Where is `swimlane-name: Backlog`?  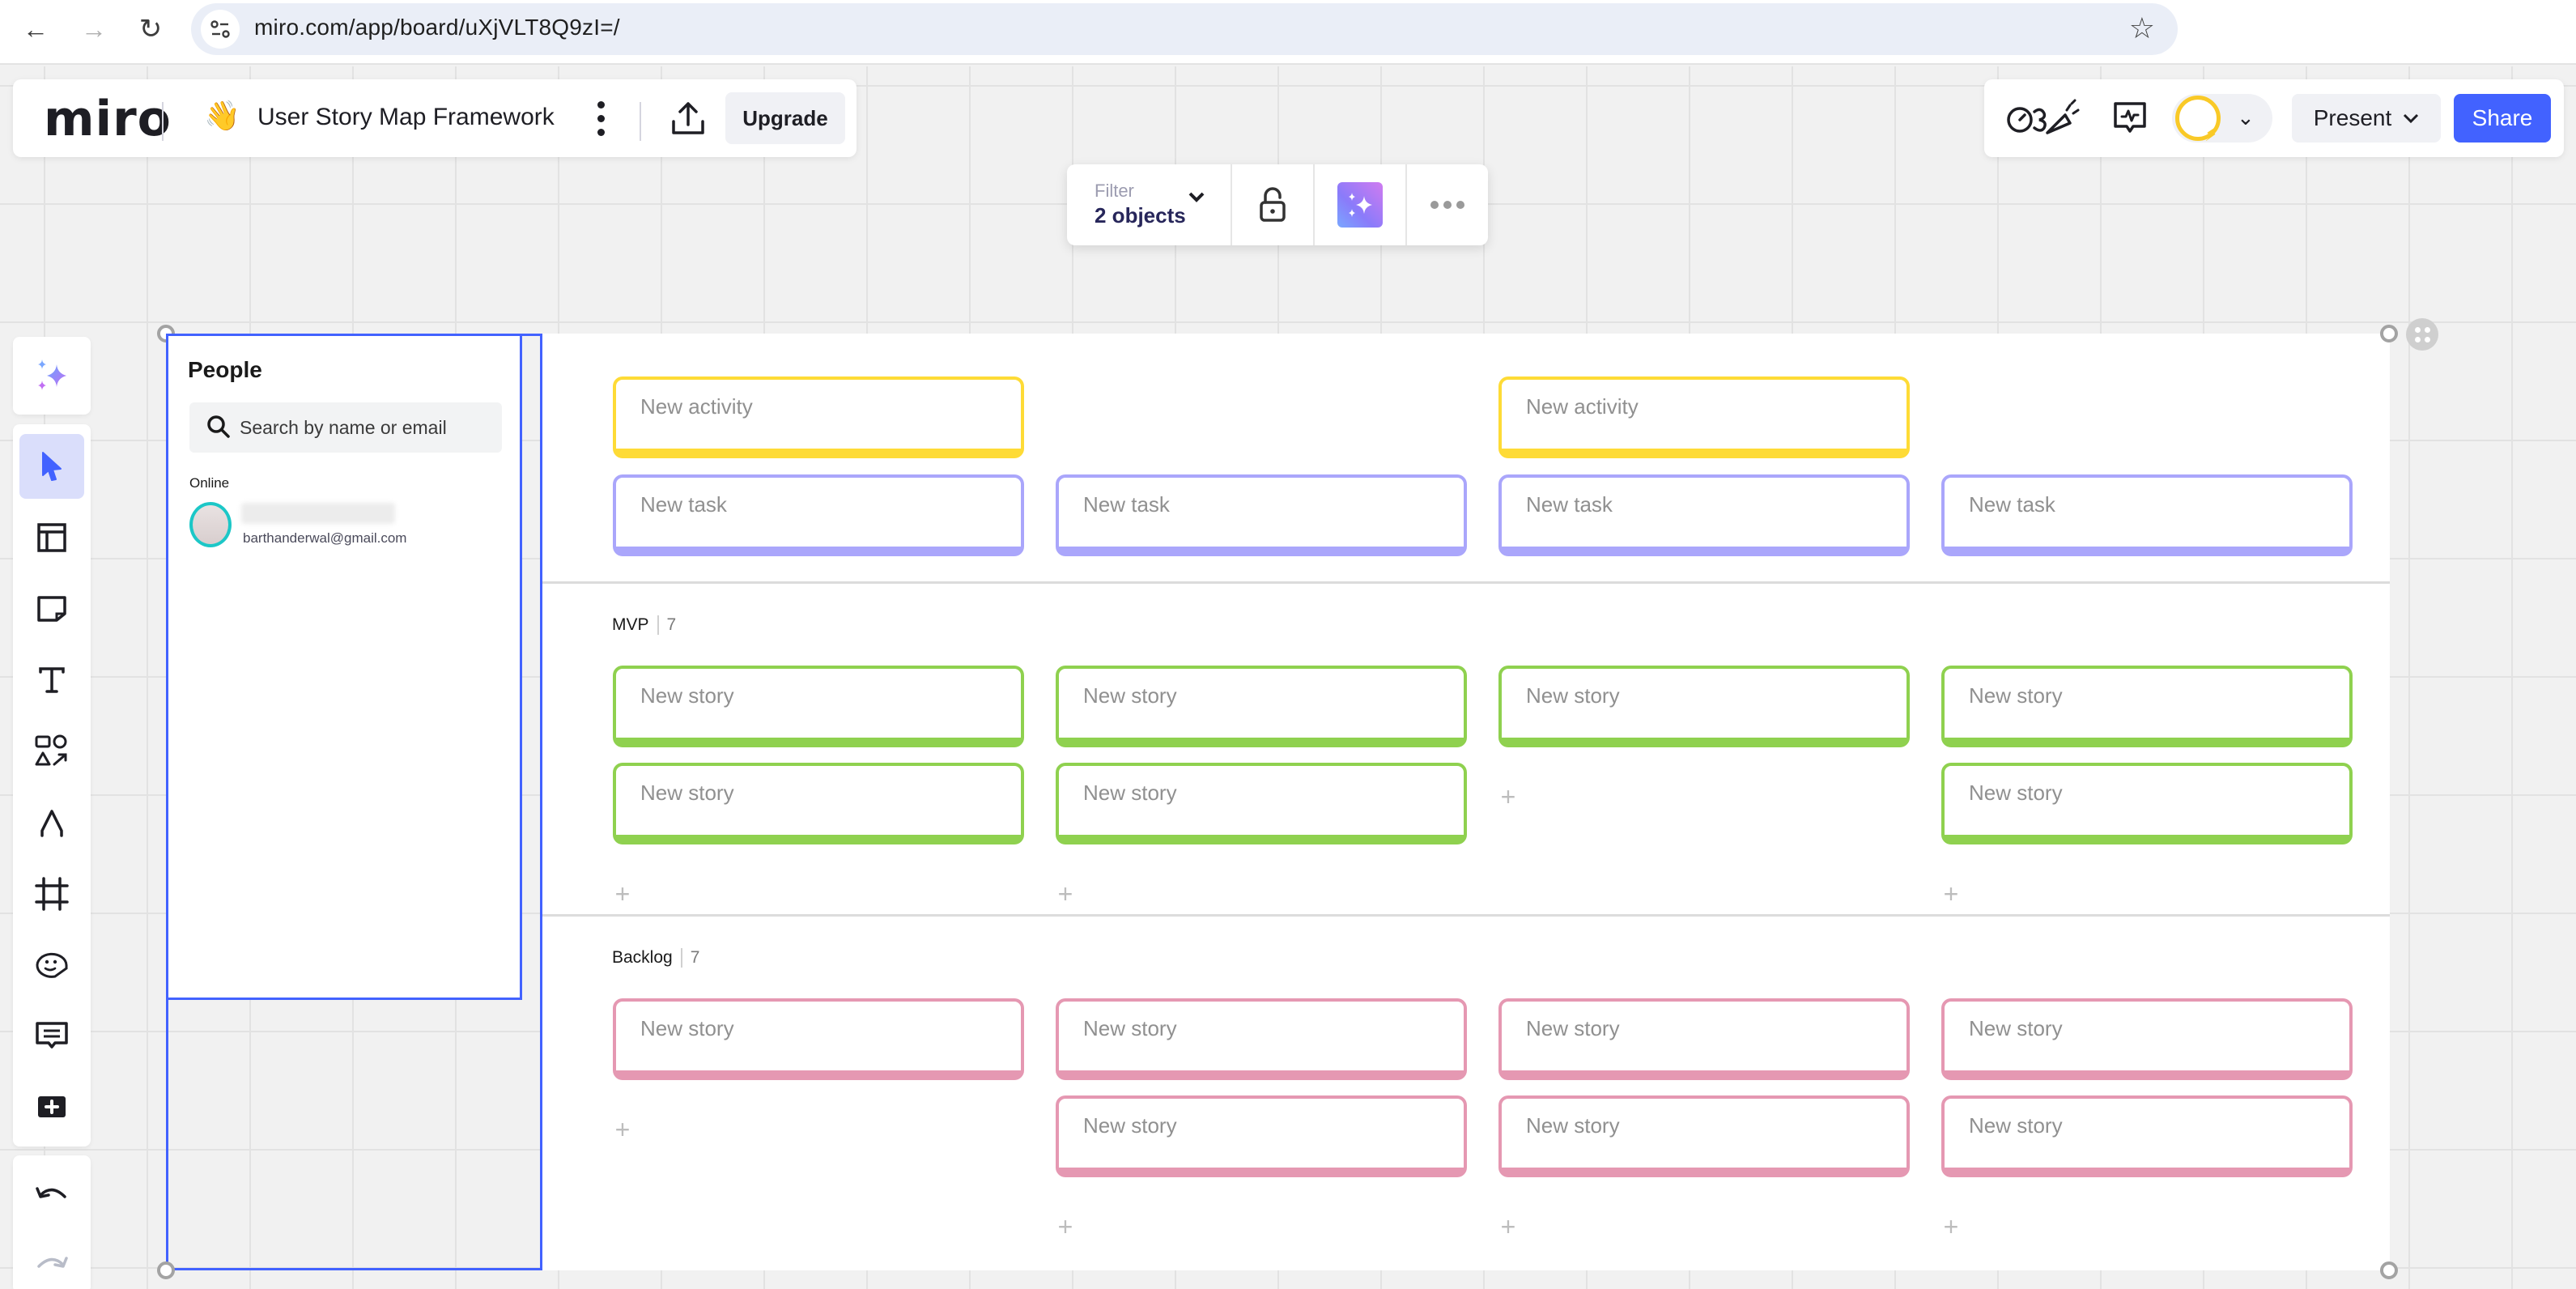
swimlane-name: Backlog is located at coordinates (643, 957).